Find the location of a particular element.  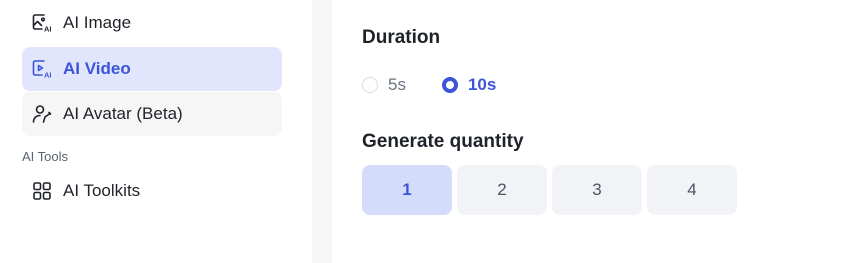

quantity-option-2: 2 is located at coordinates (502, 190).